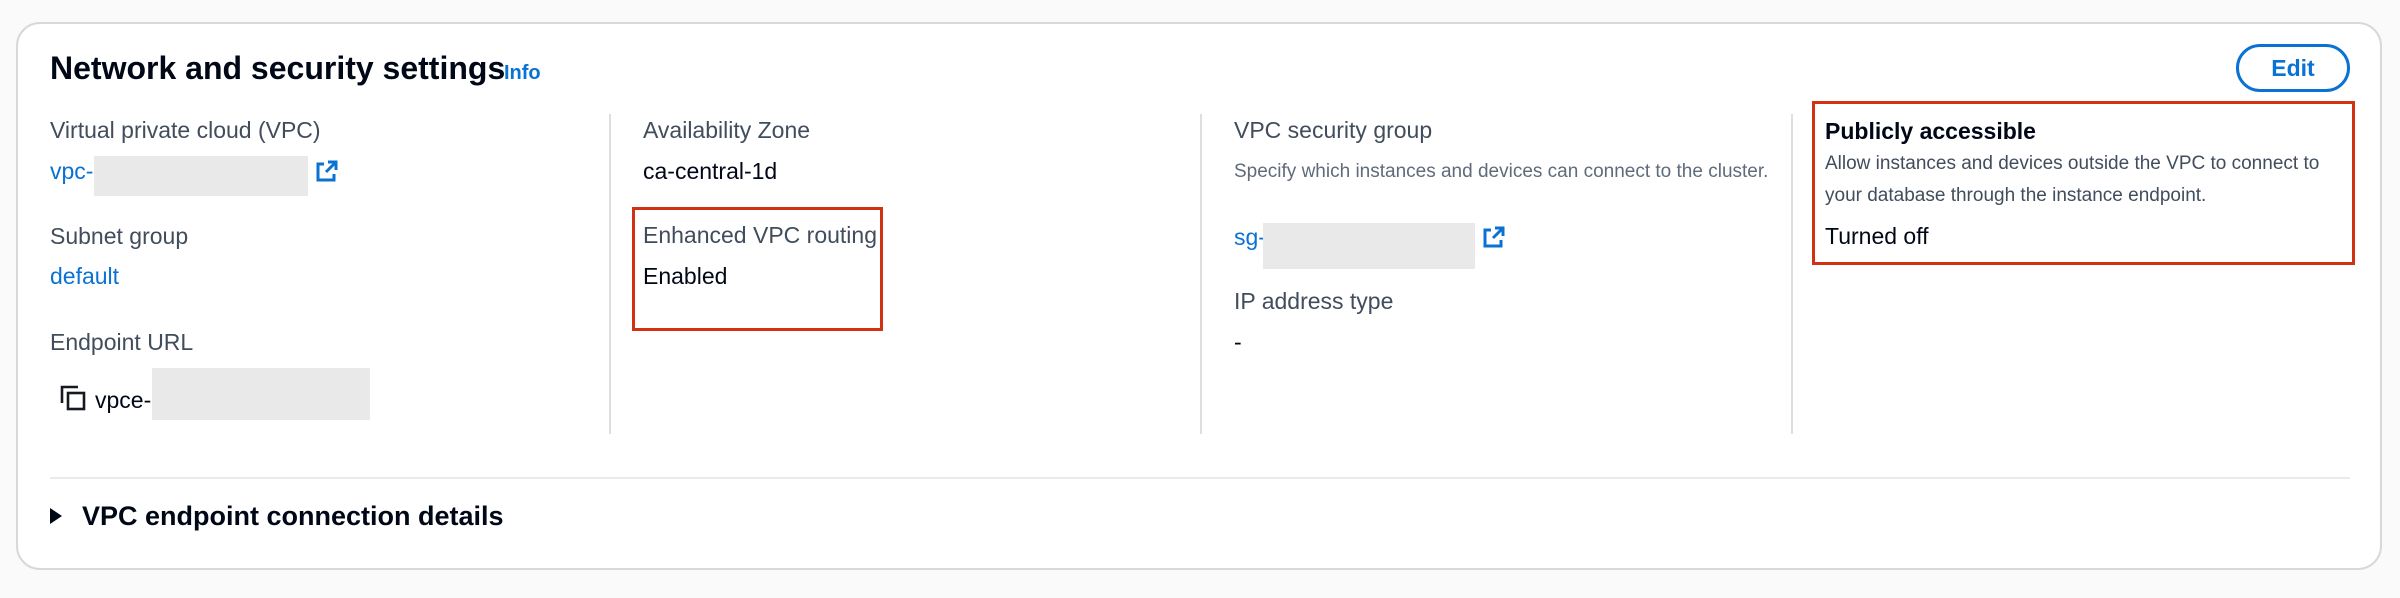  I want to click on security-group-id-redacted, so click(1369, 246).